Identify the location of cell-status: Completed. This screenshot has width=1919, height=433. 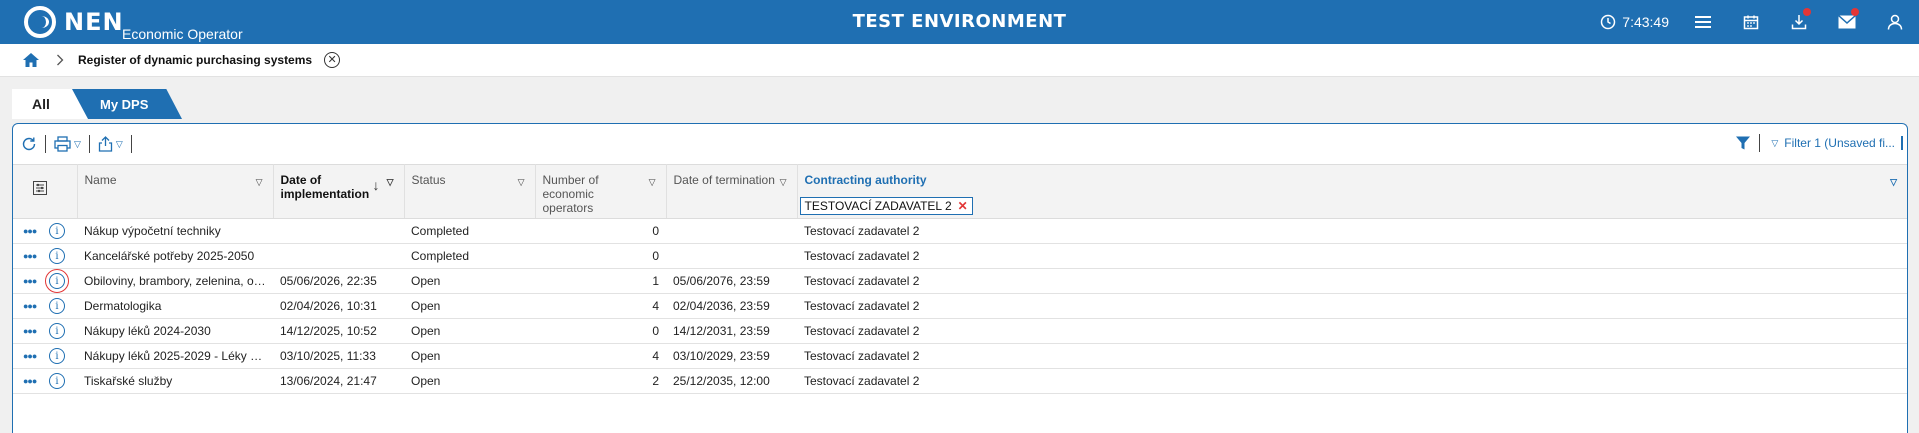
(469, 256).